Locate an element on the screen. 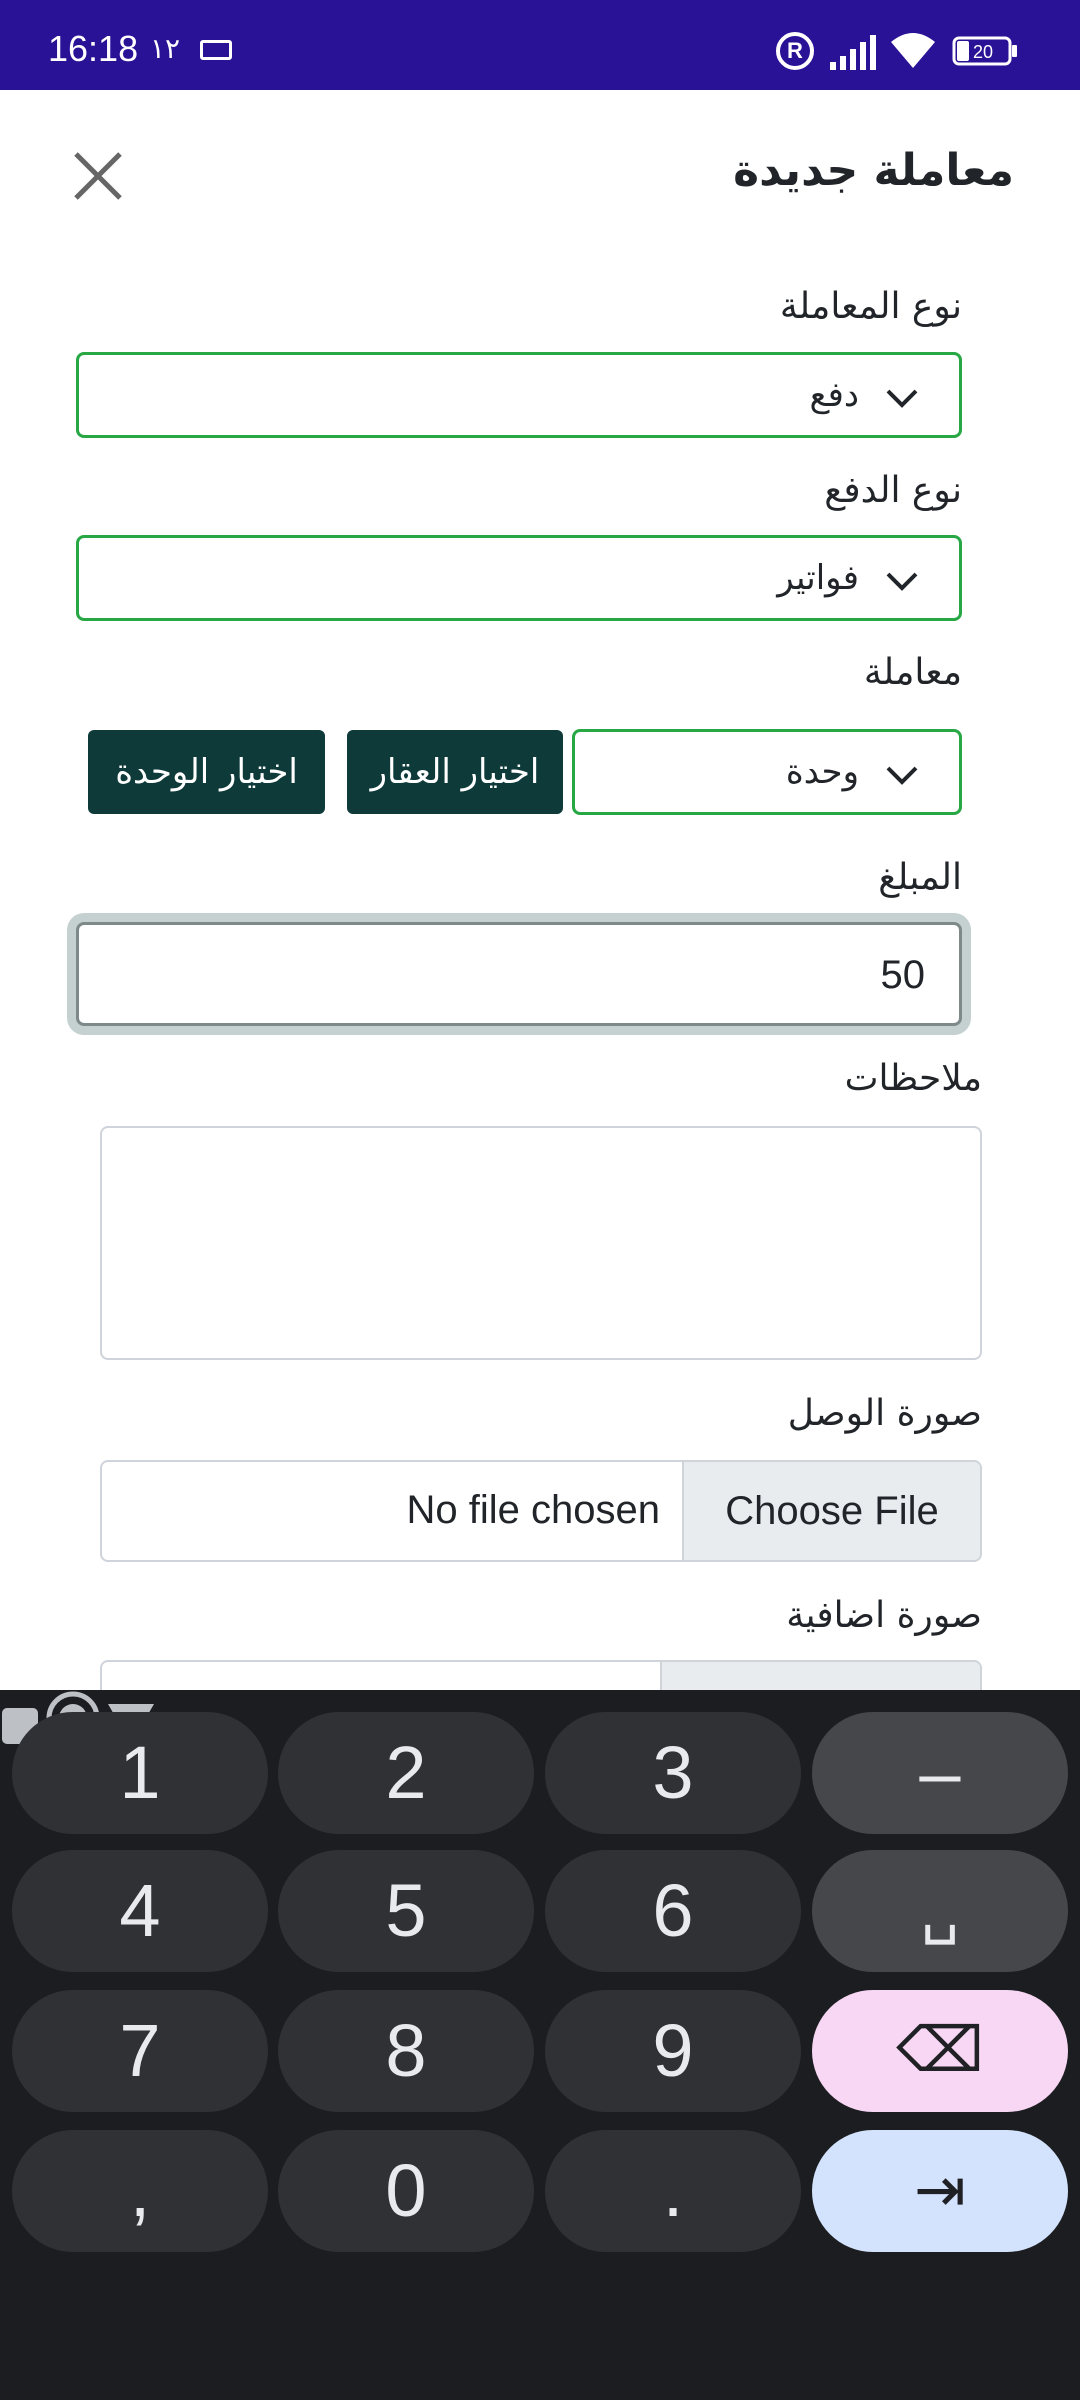 Image resolution: width=1080 pixels, height=2400 pixels. transaction-type-select: دفع is located at coordinates (519, 395).